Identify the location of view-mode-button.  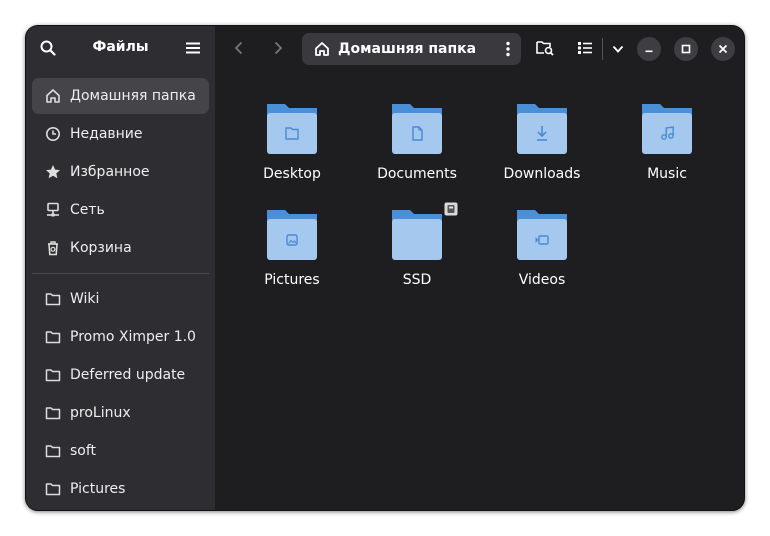
(585, 48).